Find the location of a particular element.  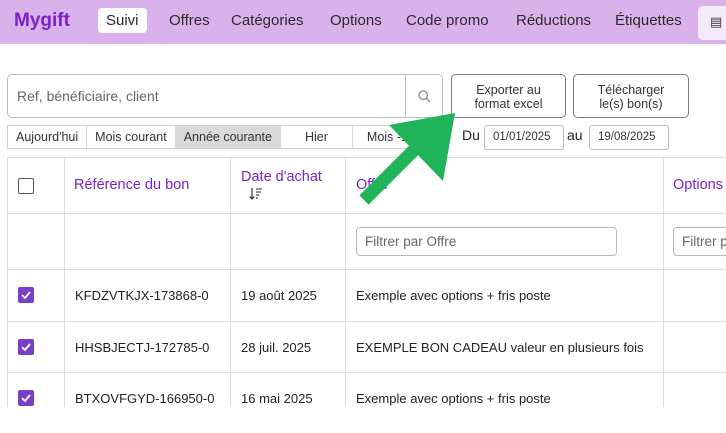

export-label-line2: format excel is located at coordinates (508, 104).